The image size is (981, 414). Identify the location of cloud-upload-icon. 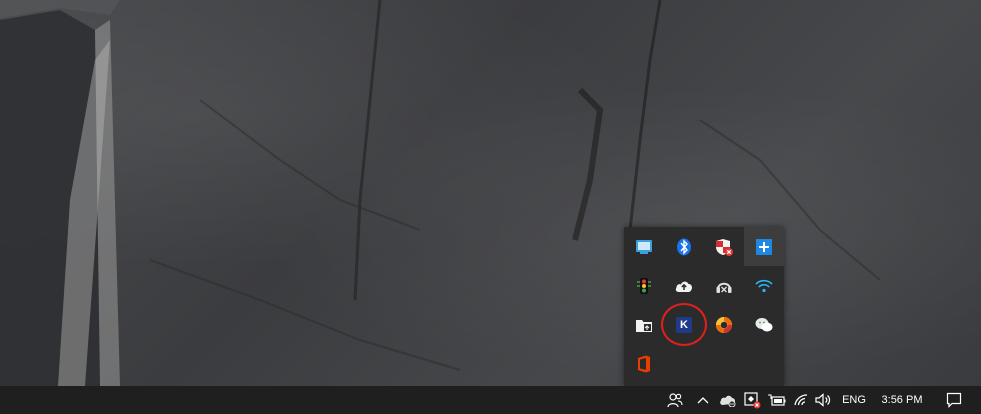
(684, 286).